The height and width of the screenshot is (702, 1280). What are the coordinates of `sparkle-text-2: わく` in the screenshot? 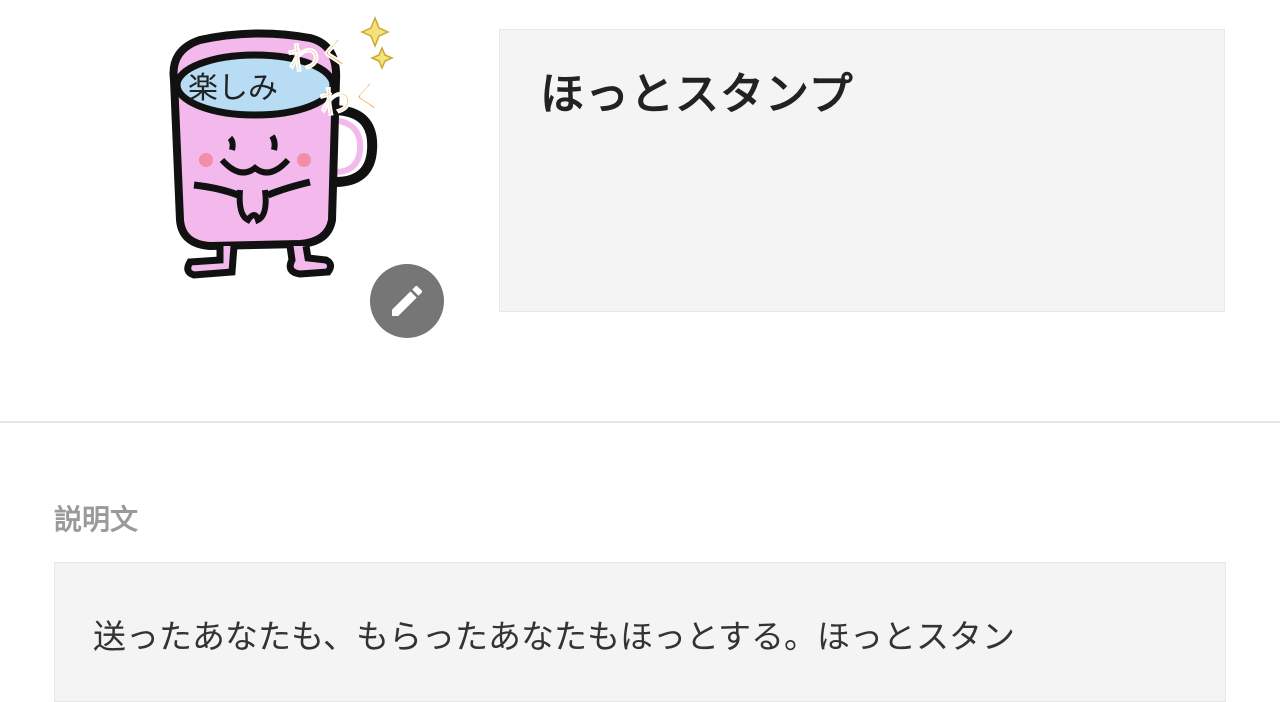 It's located at (351, 99).